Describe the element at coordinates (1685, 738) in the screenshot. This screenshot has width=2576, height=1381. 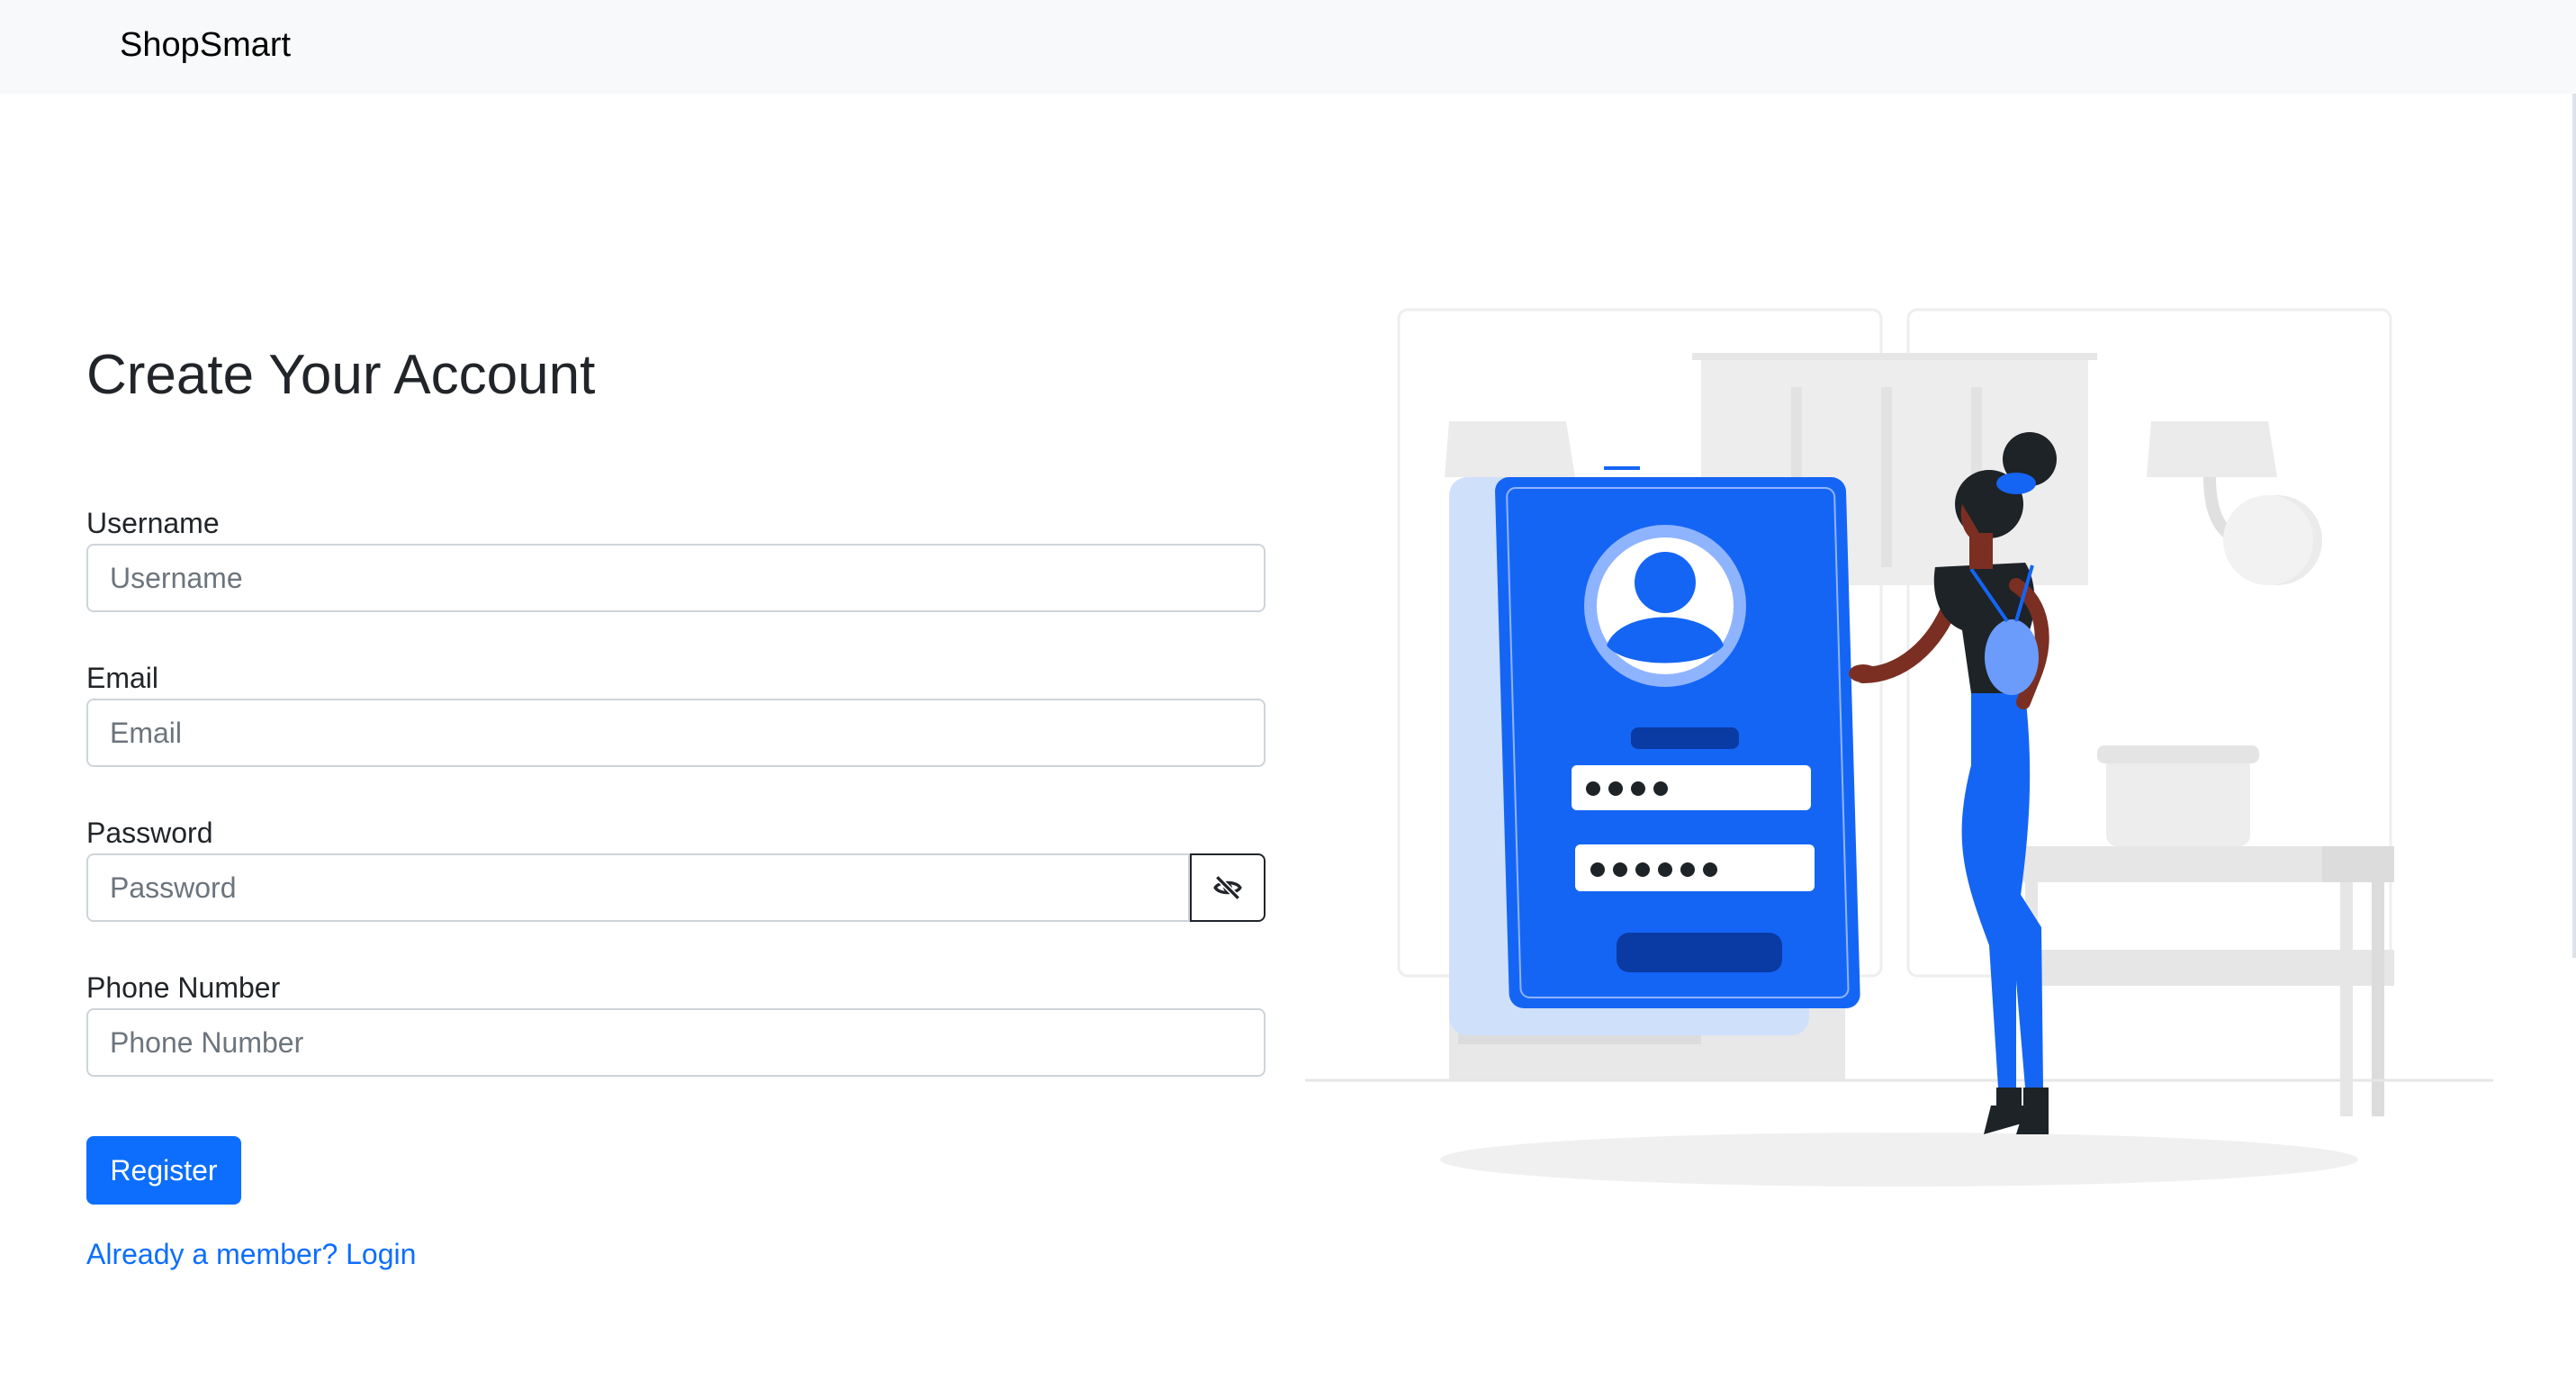
I see `phone-name-bar` at that location.